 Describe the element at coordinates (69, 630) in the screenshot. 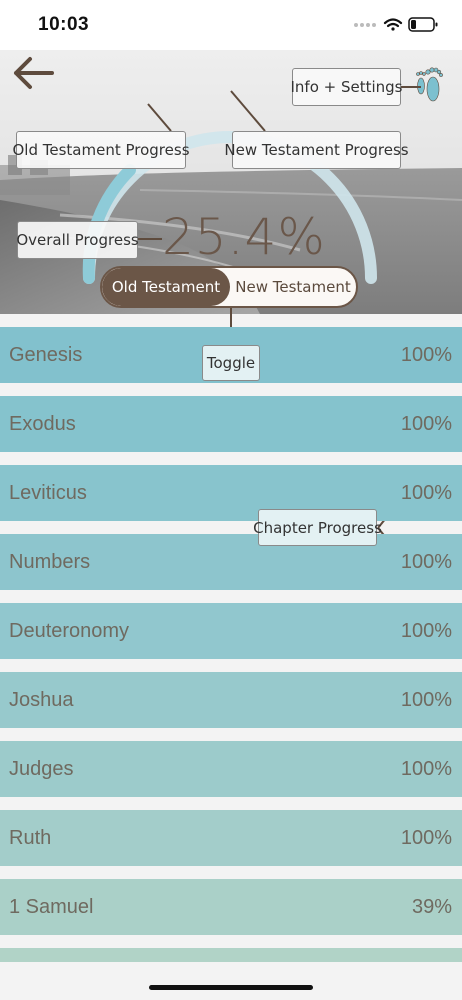

I see `book-name: Deuteronomy` at that location.